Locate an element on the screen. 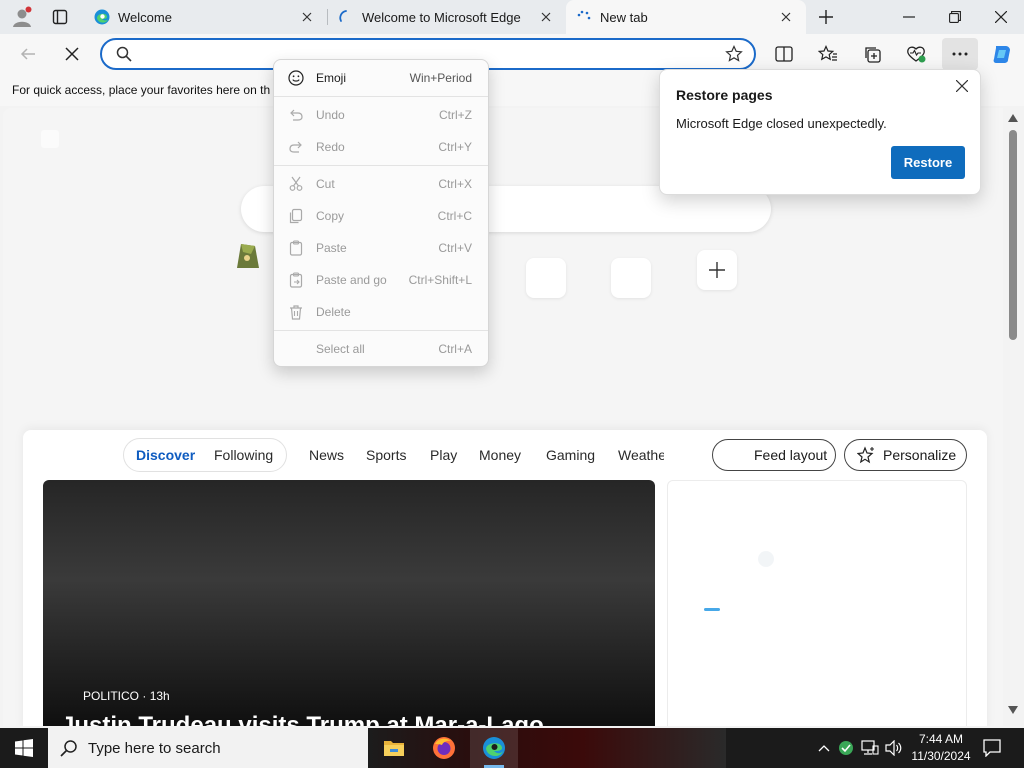  close-window-button is located at coordinates (1001, 17).